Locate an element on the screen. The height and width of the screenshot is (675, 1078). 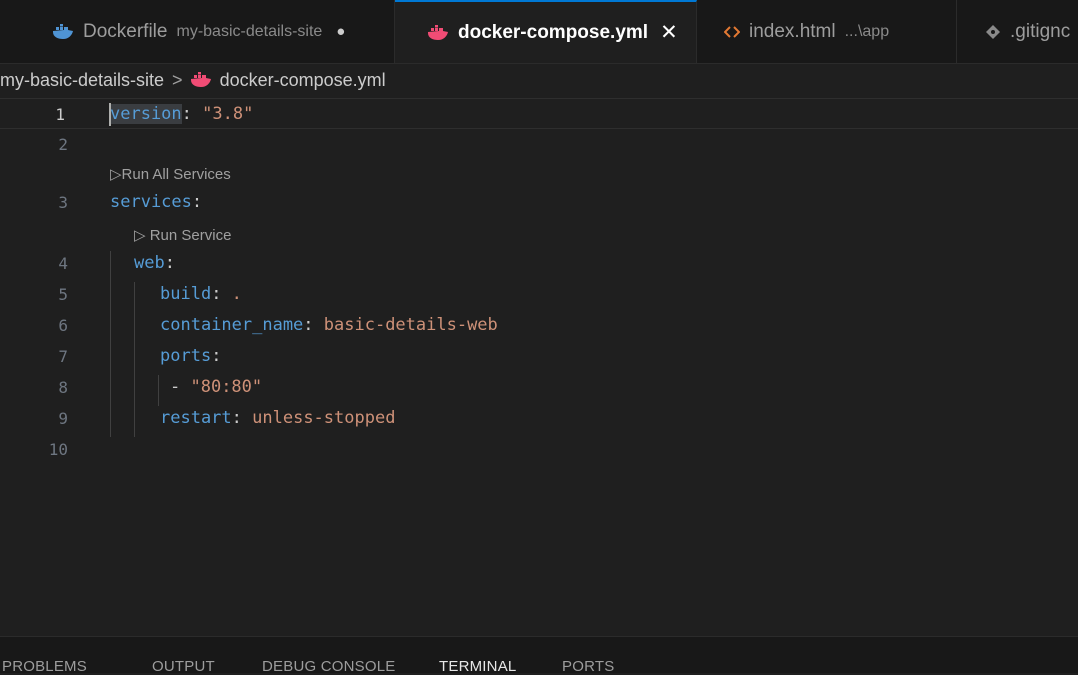
breadcrumb-file: docker-compose.yml is located at coordinates (303, 80).